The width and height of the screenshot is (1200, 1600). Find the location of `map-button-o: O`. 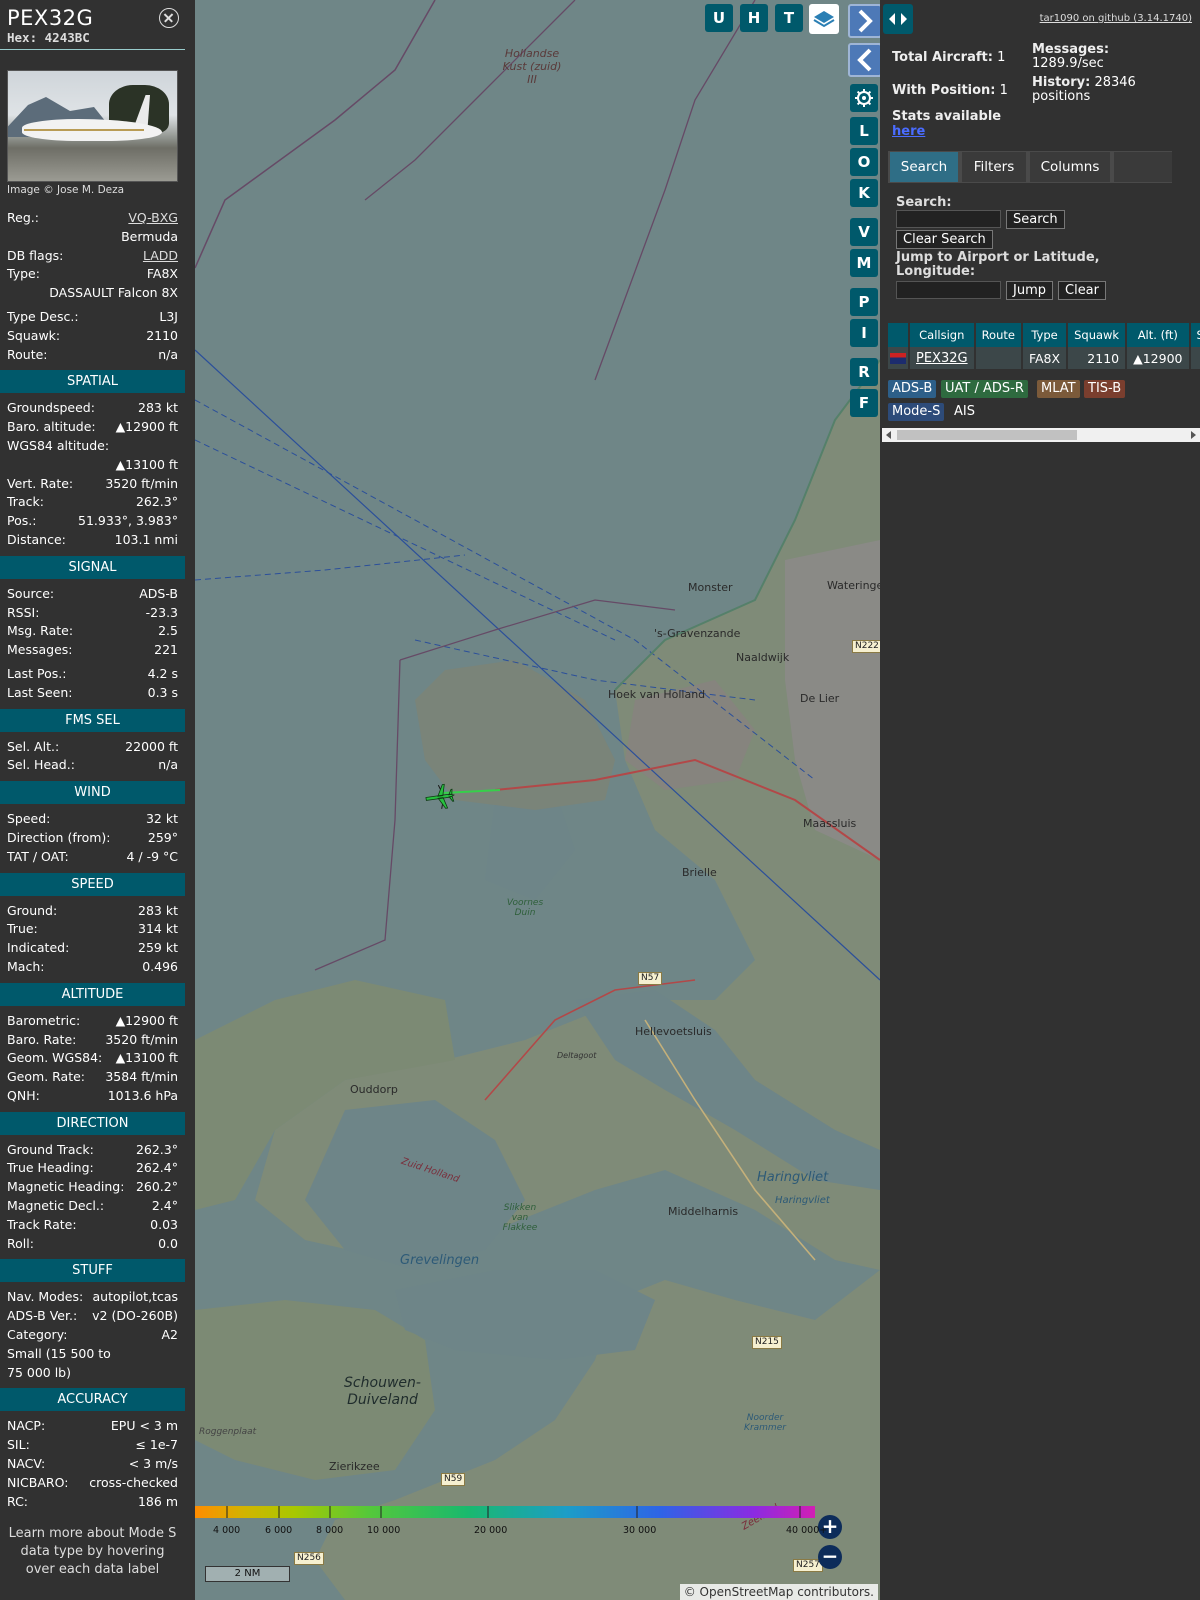

map-button-o: O is located at coordinates (864, 162).